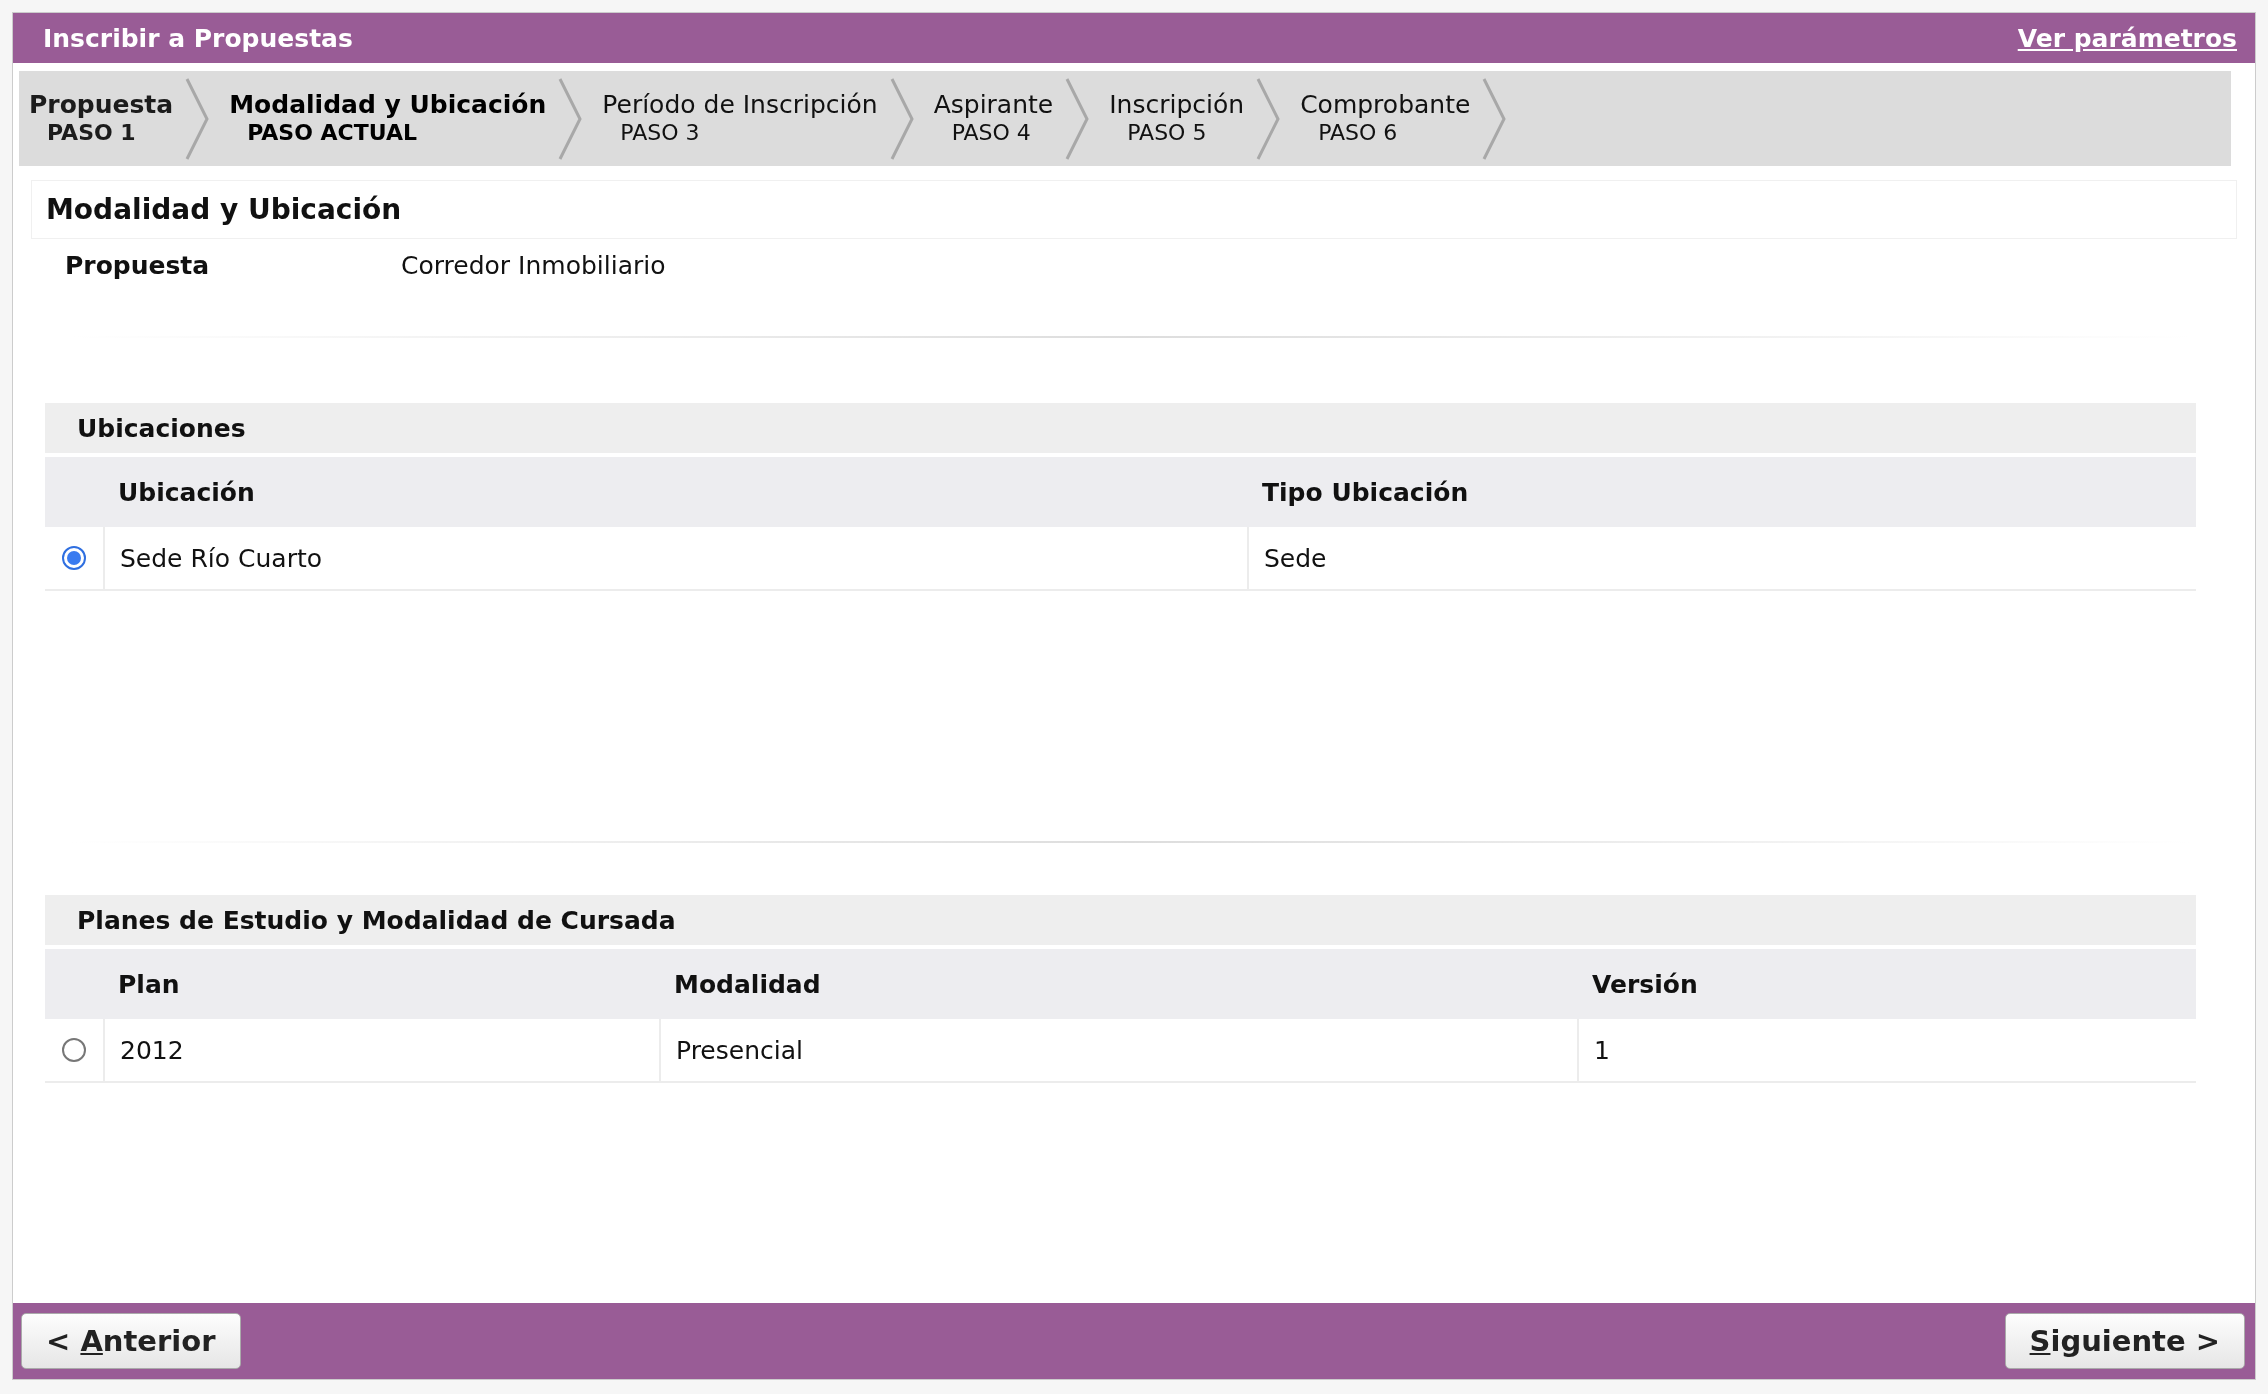  What do you see at coordinates (1167, 132) in the screenshot?
I see `step-number: PASO 5` at bounding box center [1167, 132].